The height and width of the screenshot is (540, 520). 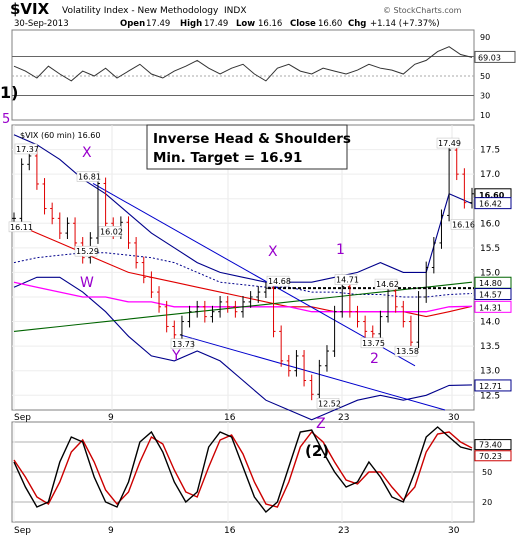 What do you see at coordinates (422, 10) in the screenshot?
I see `watermark: © StockCharts.com` at bounding box center [422, 10].